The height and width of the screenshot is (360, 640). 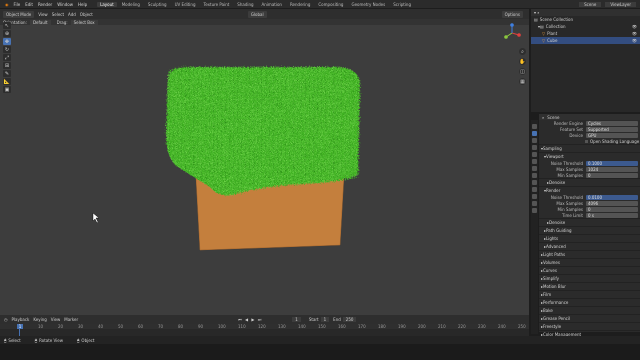 I want to click on add-cube-tool-icon: ▣, so click(x=7, y=89).